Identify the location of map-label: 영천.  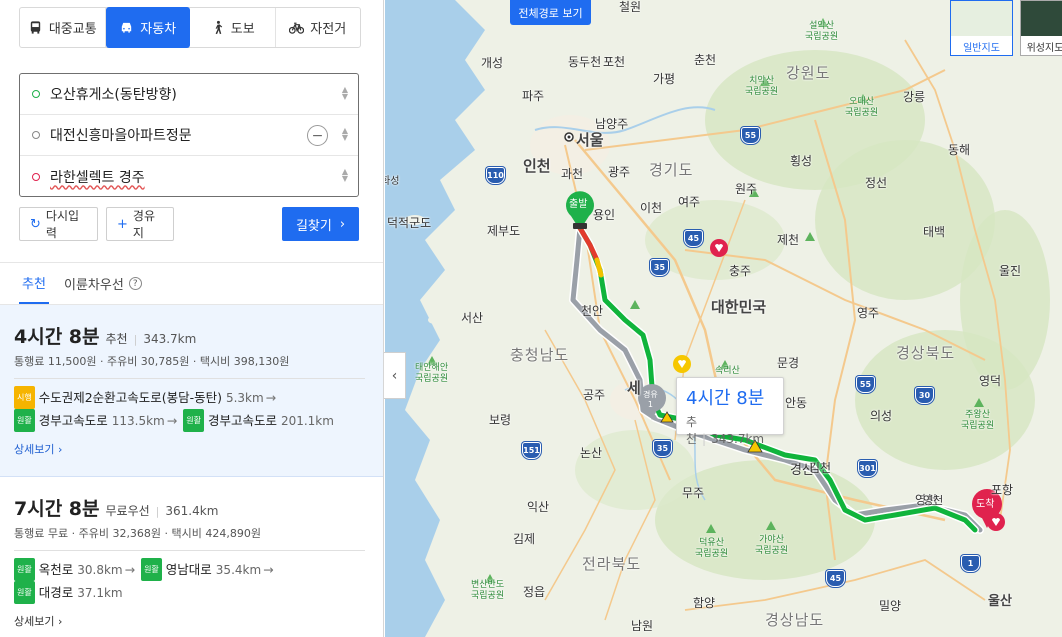
(933, 500).